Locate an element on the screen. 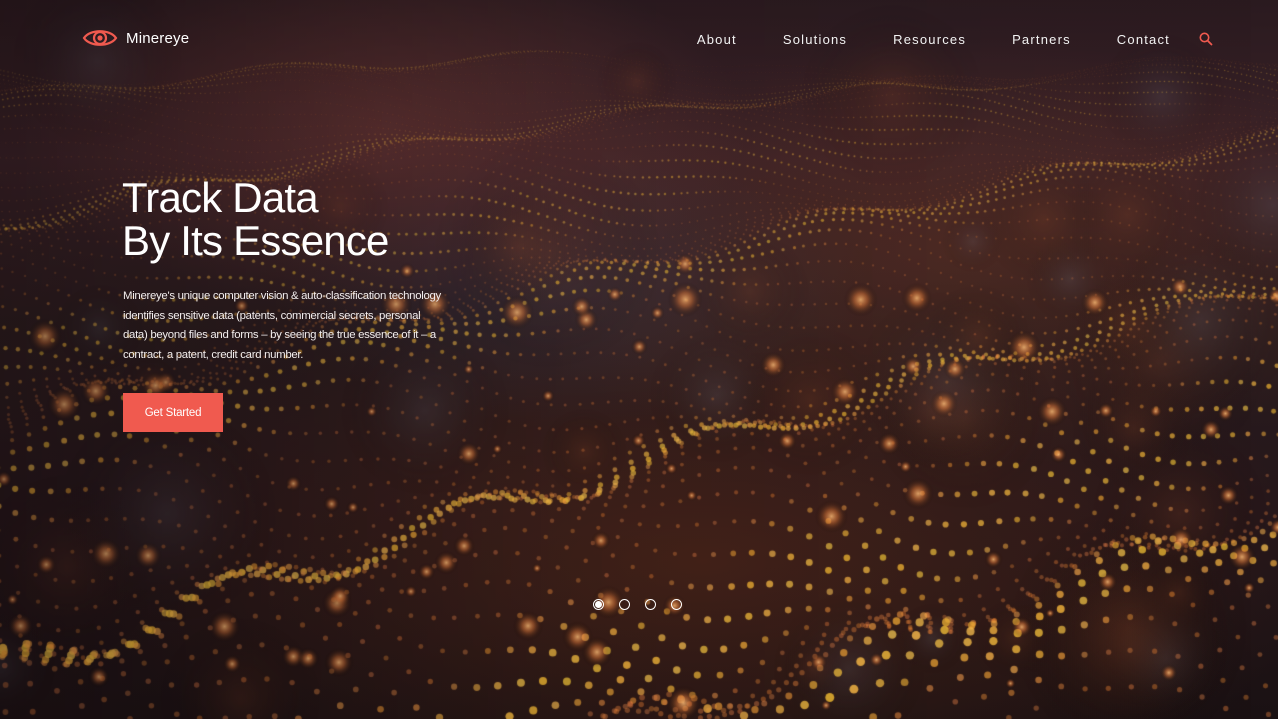 The image size is (1278, 719). nav-item-resources: Resources is located at coordinates (929, 39).